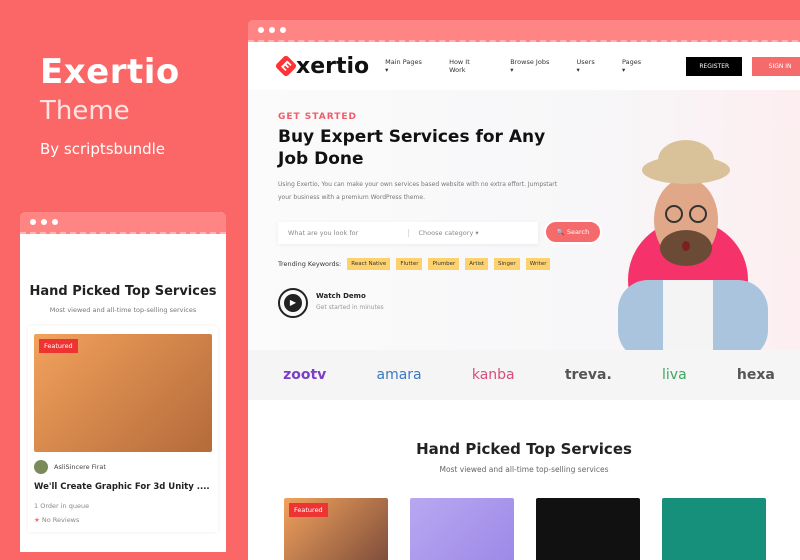 The width and height of the screenshot is (800, 560). Describe the element at coordinates (341, 296) in the screenshot. I see `watch-demo-label: Watch Demo` at that location.